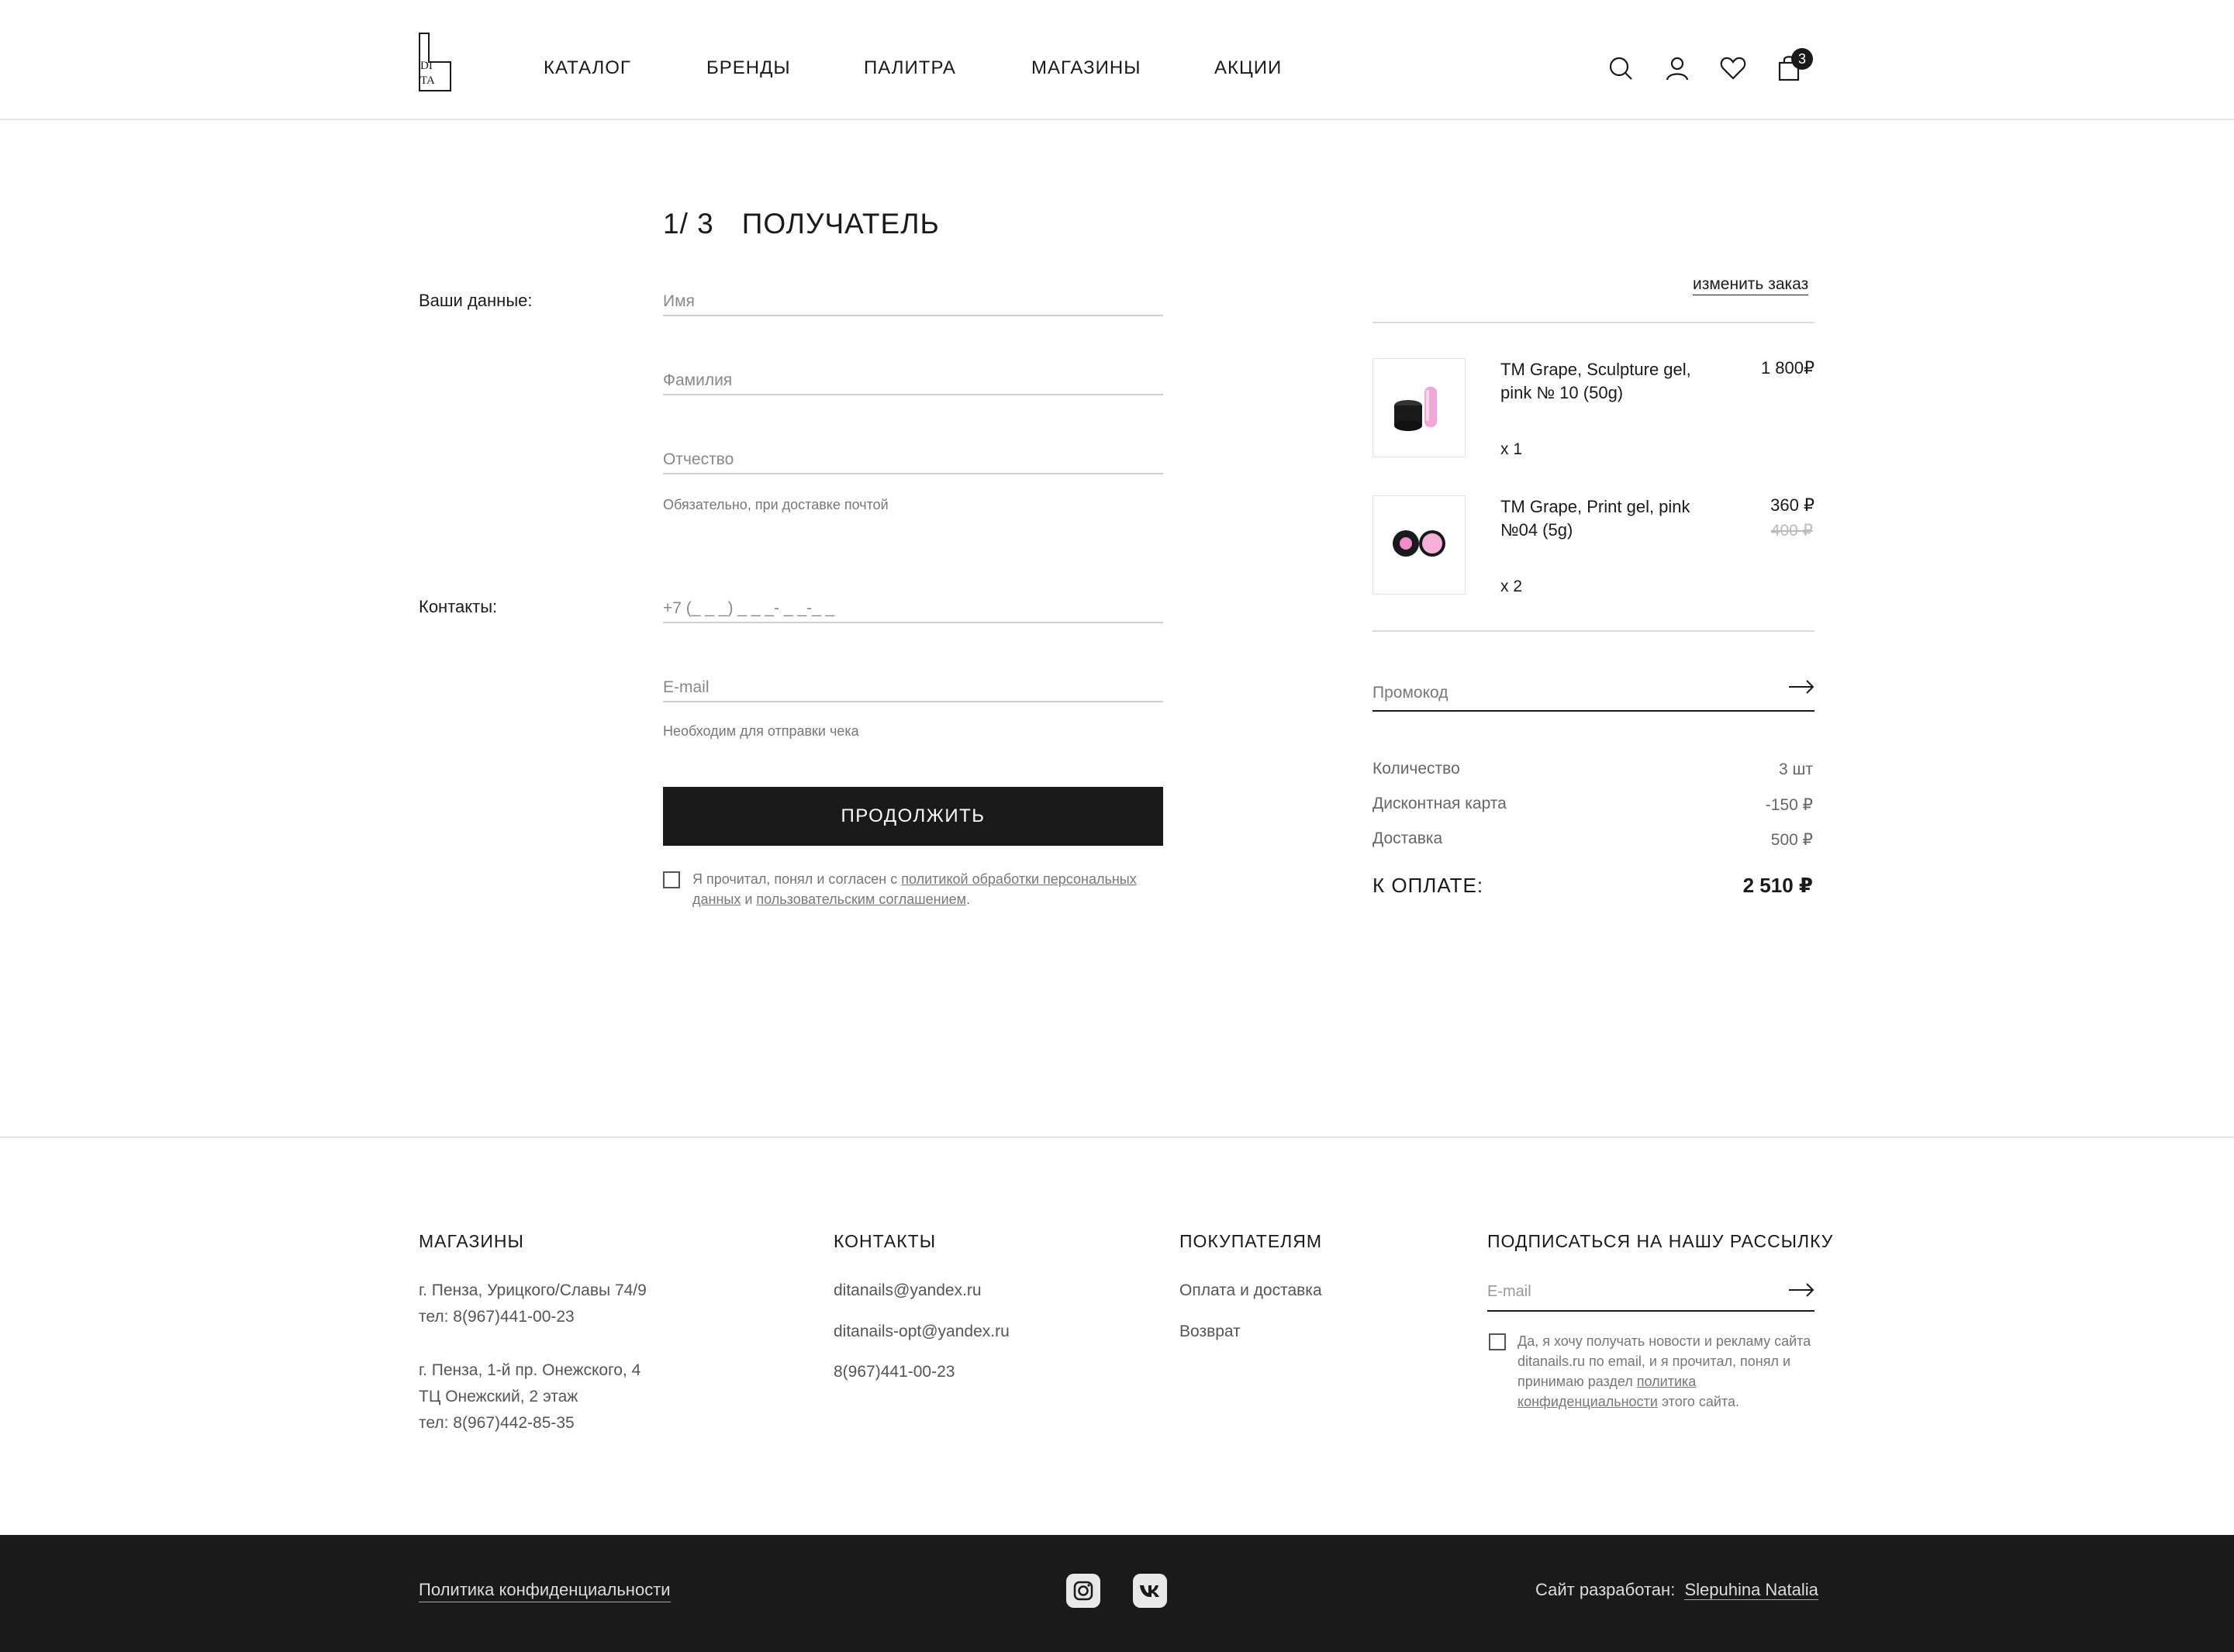  I want to click on print-gel-image, so click(1419, 543).